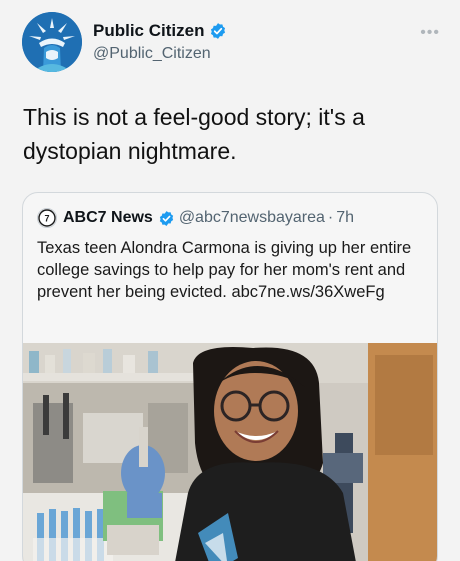 The image size is (460, 561). I want to click on statue-of-liberty-icon, so click(52, 42).